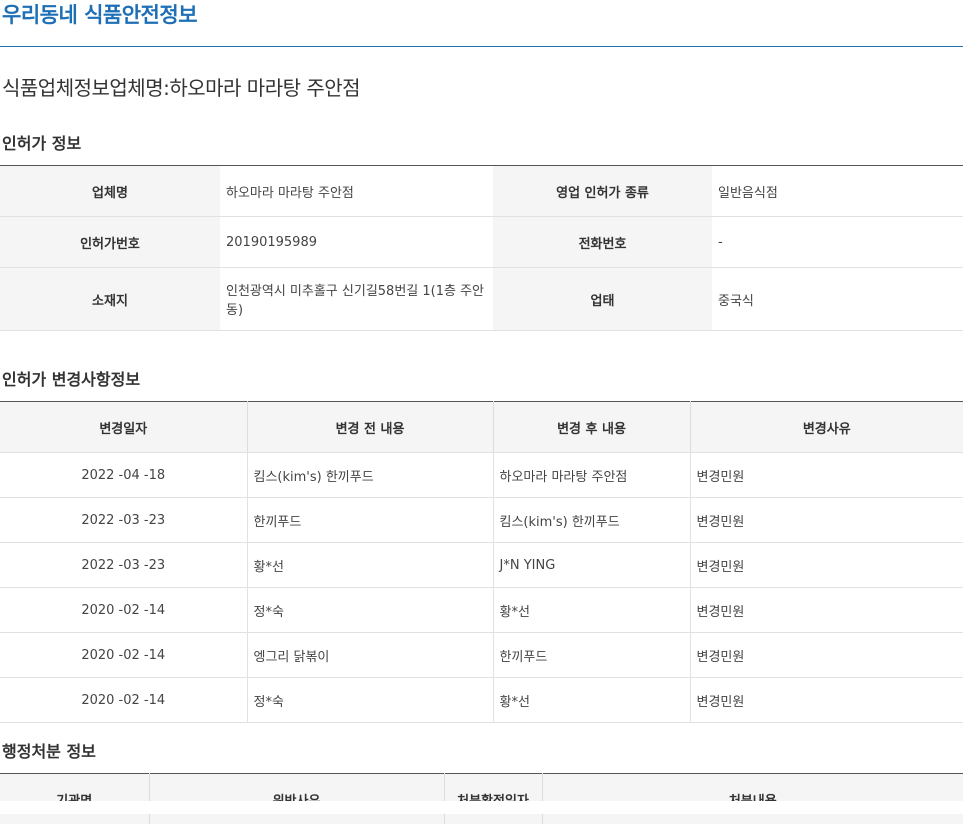 This screenshot has height=824, width=963. What do you see at coordinates (123, 475) in the screenshot?
I see `cell-date: 2022 -04 -18` at bounding box center [123, 475].